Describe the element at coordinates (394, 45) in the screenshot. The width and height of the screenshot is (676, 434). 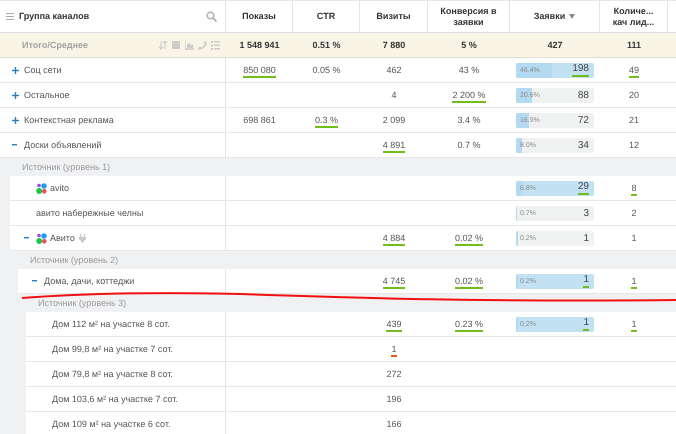
I see `total-value: 7 880` at that location.